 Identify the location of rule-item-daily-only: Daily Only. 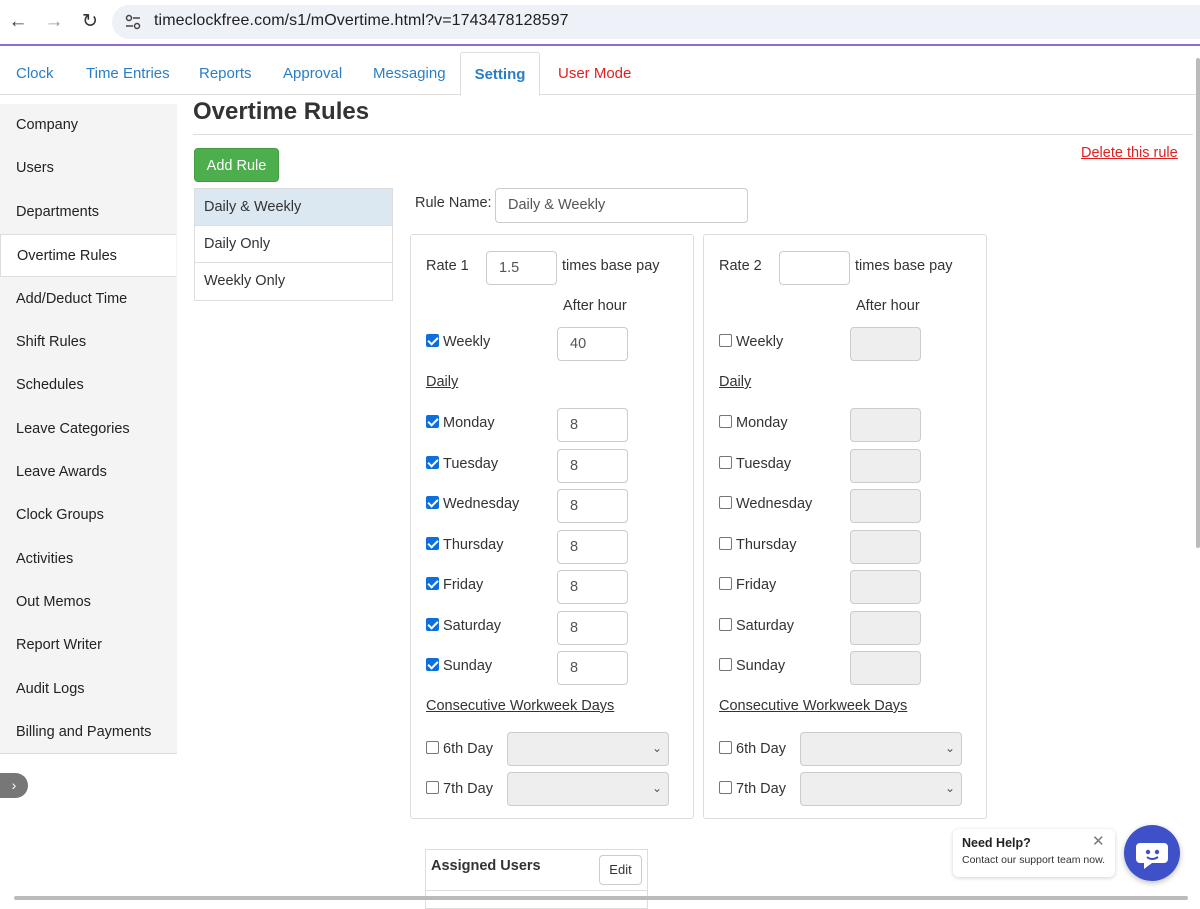
(293, 244).